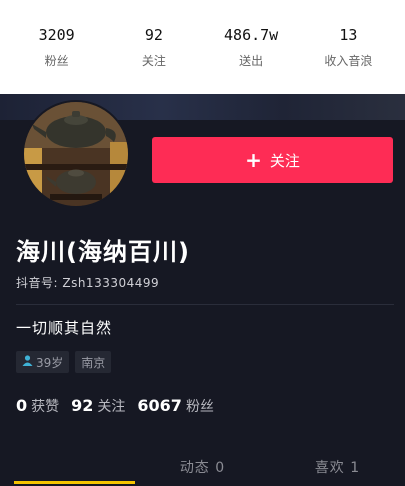  What do you see at coordinates (111, 407) in the screenshot?
I see `following-label-item: 关注` at bounding box center [111, 407].